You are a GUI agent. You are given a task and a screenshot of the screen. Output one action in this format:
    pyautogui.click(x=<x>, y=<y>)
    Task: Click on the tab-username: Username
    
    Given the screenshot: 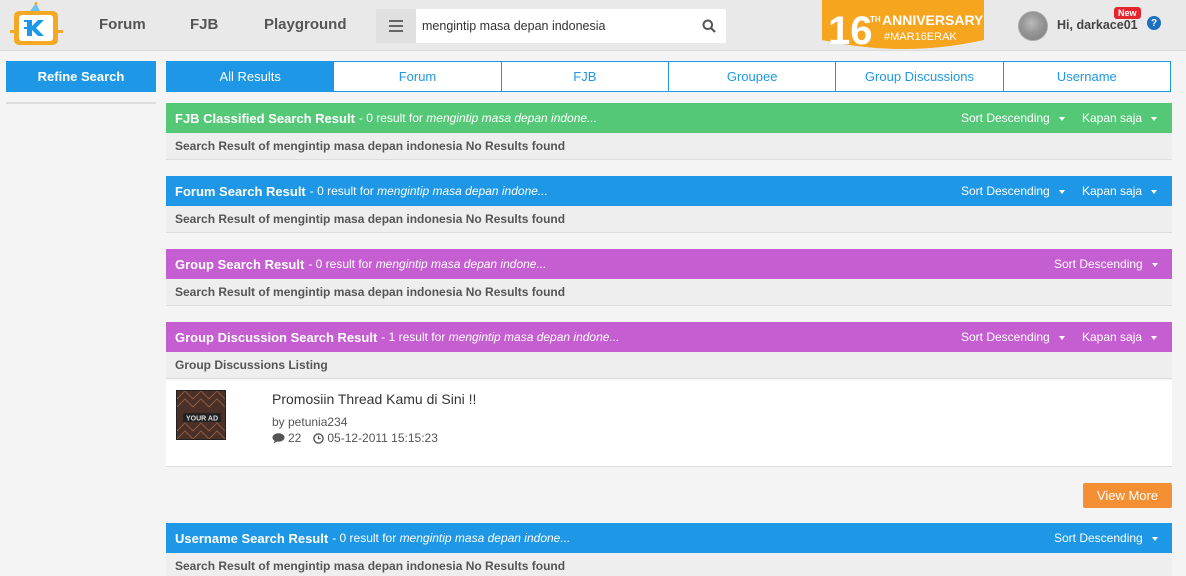 What is the action you would take?
    pyautogui.click(x=1087, y=76)
    